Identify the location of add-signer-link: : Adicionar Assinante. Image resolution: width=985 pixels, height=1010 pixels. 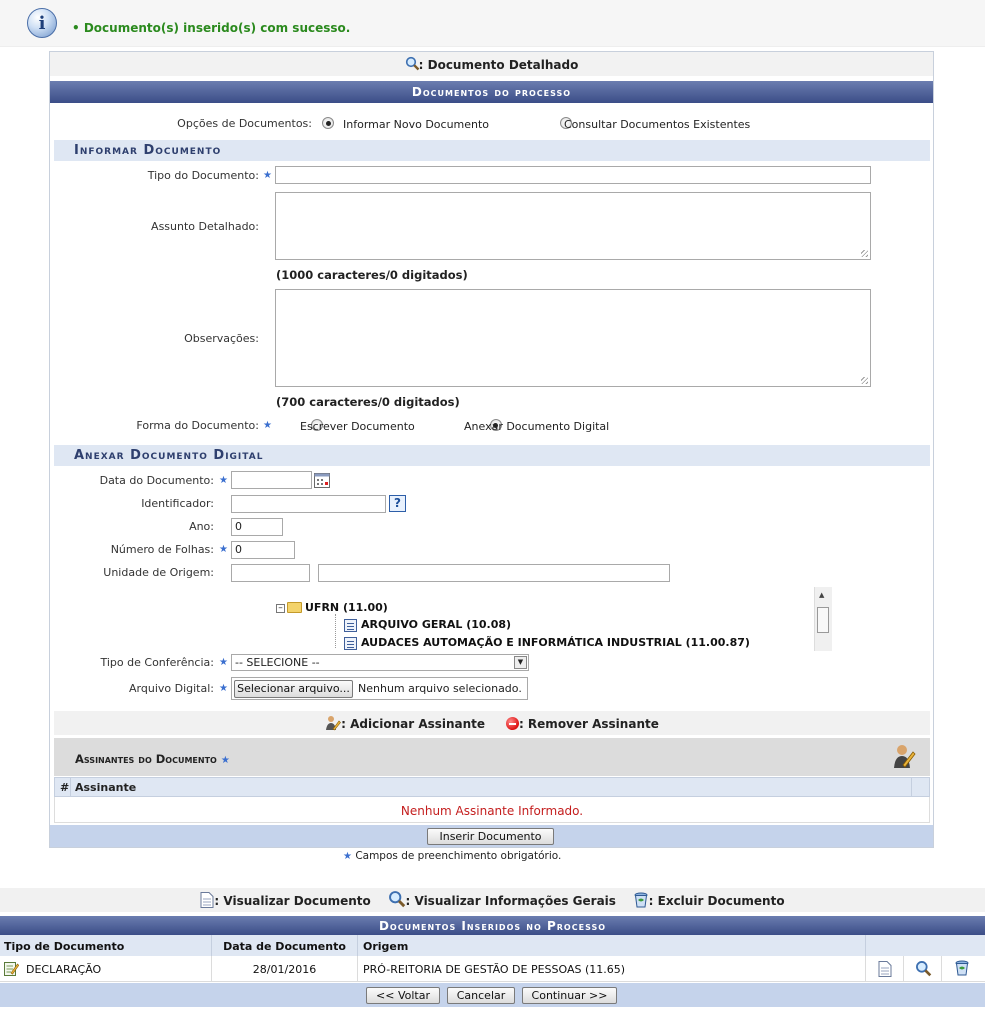
(413, 724).